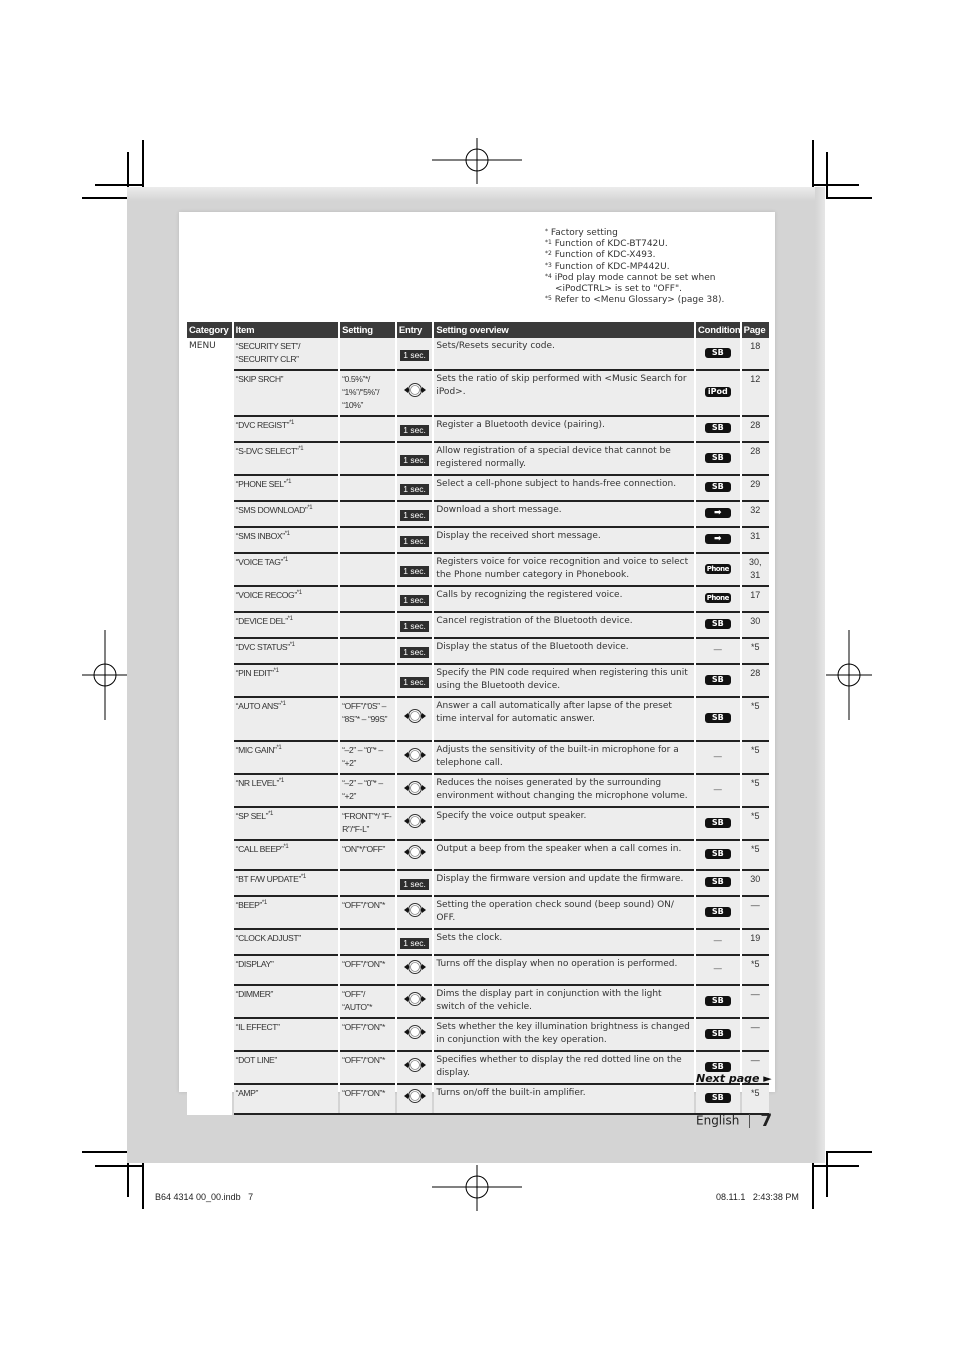 Image resolution: width=954 pixels, height=1350 pixels. Describe the element at coordinates (299, 593) in the screenshot. I see `footnote-ref: *1` at that location.